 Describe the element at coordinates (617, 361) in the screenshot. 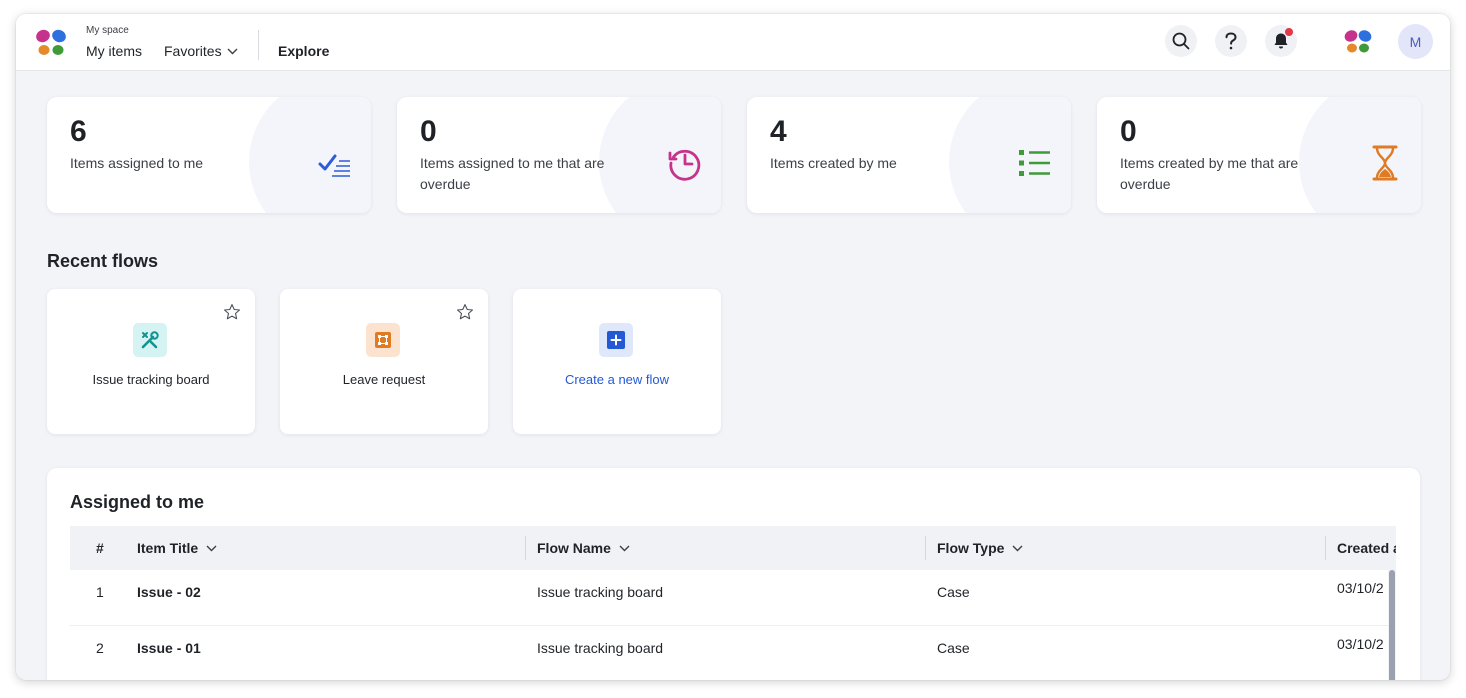

I see `create-flow-card: Create a new flow` at that location.